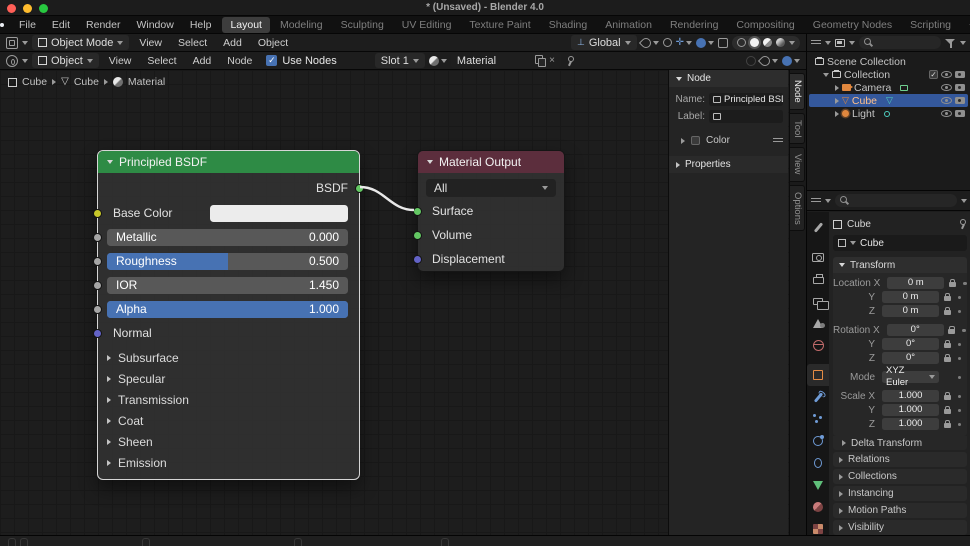 The image size is (970, 546). I want to click on section-coat: Coat, so click(227, 420).